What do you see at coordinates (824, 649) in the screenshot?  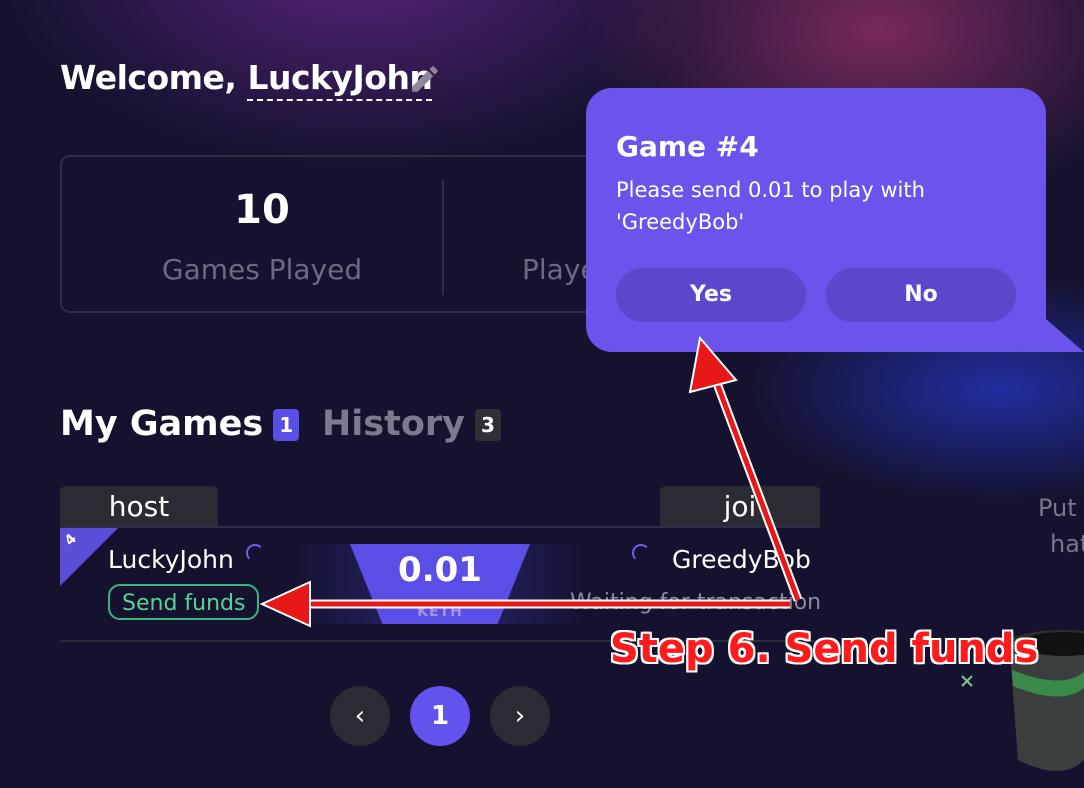 I see `step-annotation-label: Step 6. Send funds` at bounding box center [824, 649].